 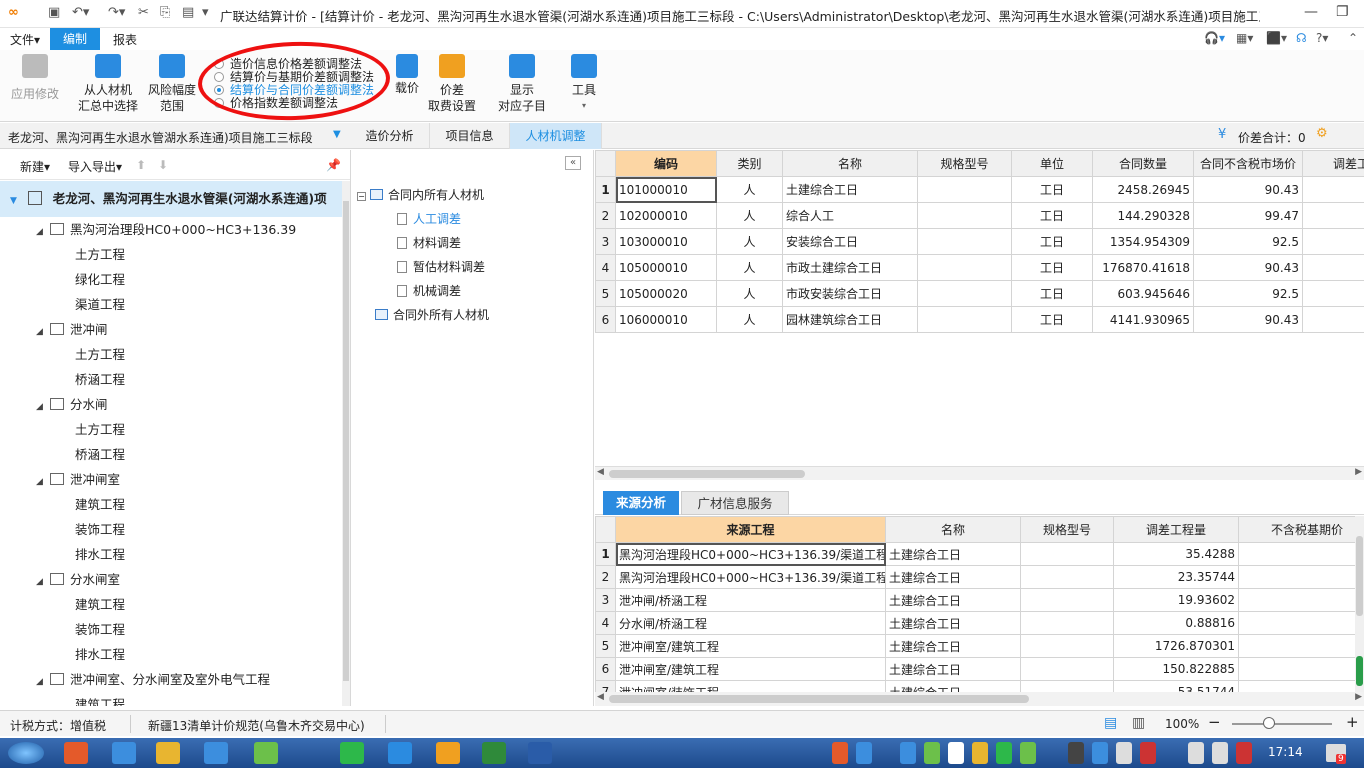 I want to click on table-row: 6 106000010 人园林建筑综合工日 工日 4141.930965 90.43, so click(x=979, y=319).